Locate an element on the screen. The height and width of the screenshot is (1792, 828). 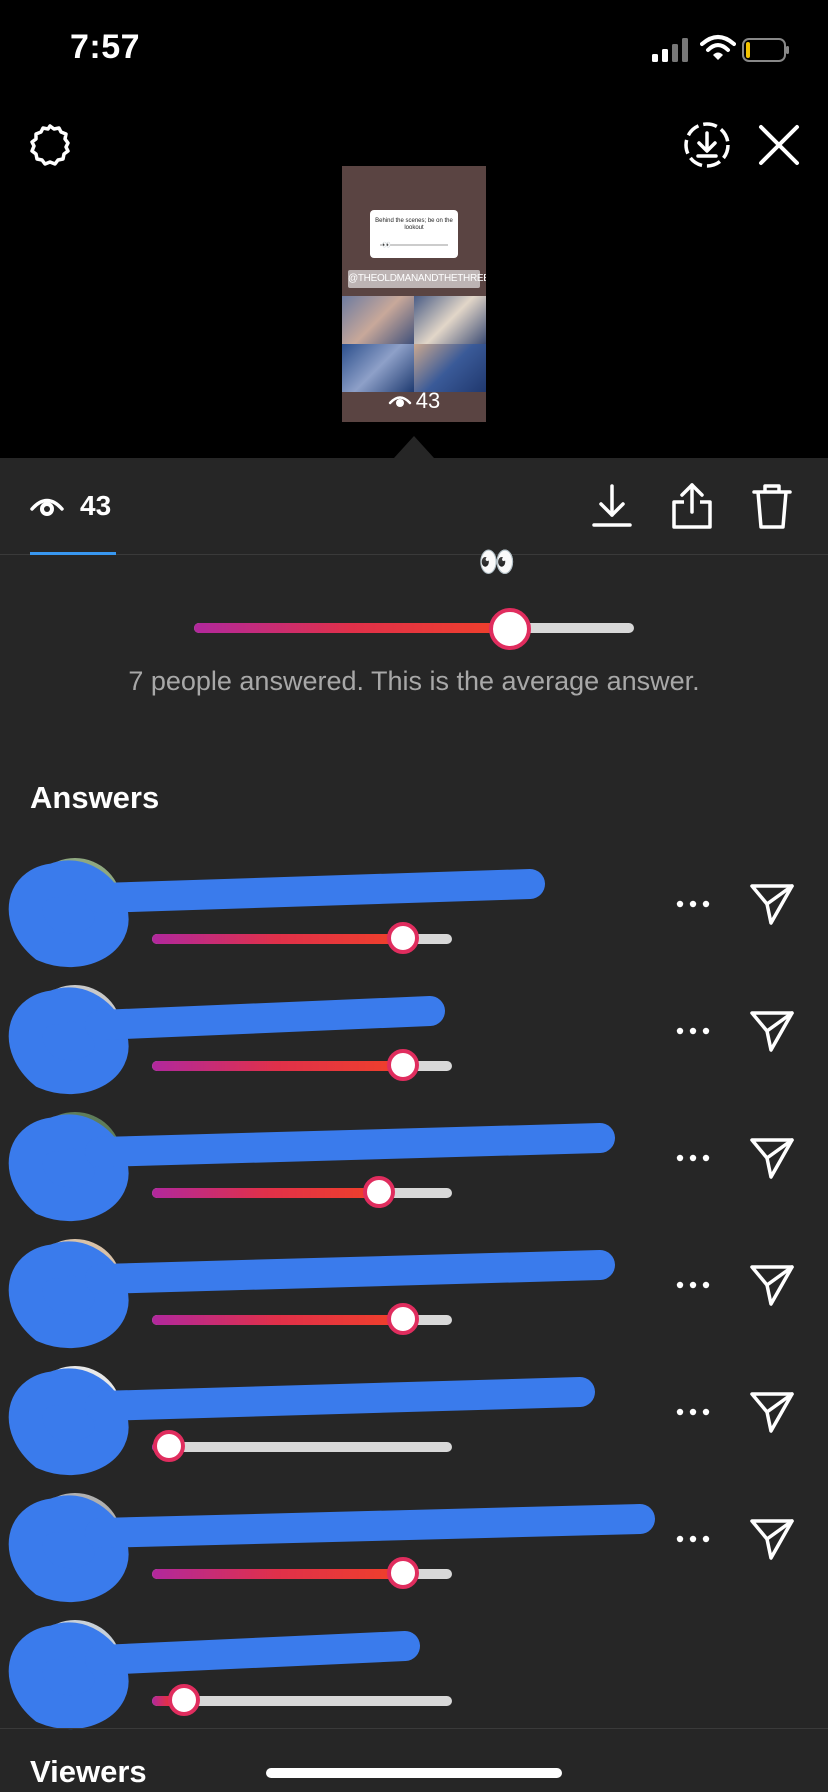
viewers-tab-indicator is located at coordinates (73, 553).